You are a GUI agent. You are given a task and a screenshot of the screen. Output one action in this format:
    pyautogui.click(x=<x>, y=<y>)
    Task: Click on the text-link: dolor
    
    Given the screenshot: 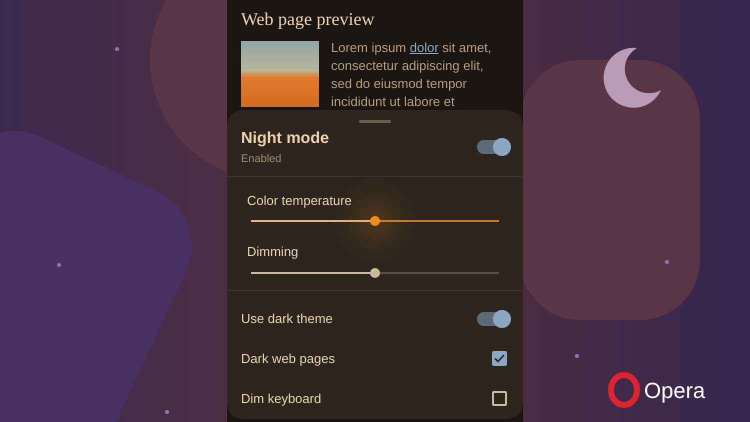 What is the action you would take?
    pyautogui.click(x=424, y=47)
    